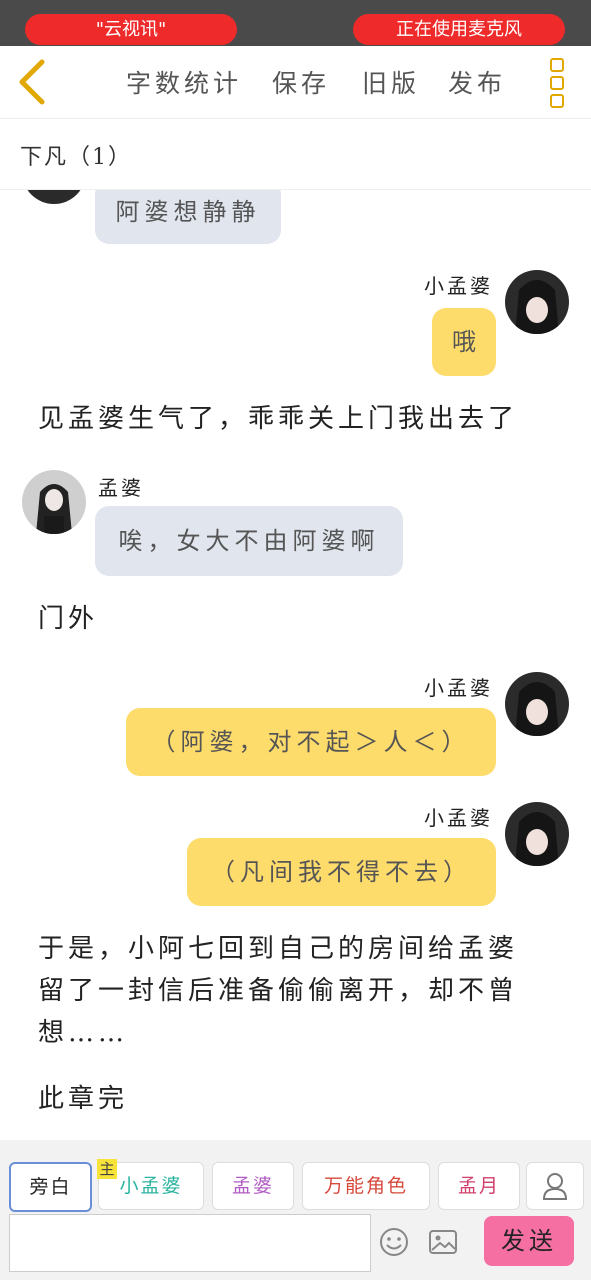 This screenshot has height=1280, width=591. I want to click on image-icon, so click(443, 1242).